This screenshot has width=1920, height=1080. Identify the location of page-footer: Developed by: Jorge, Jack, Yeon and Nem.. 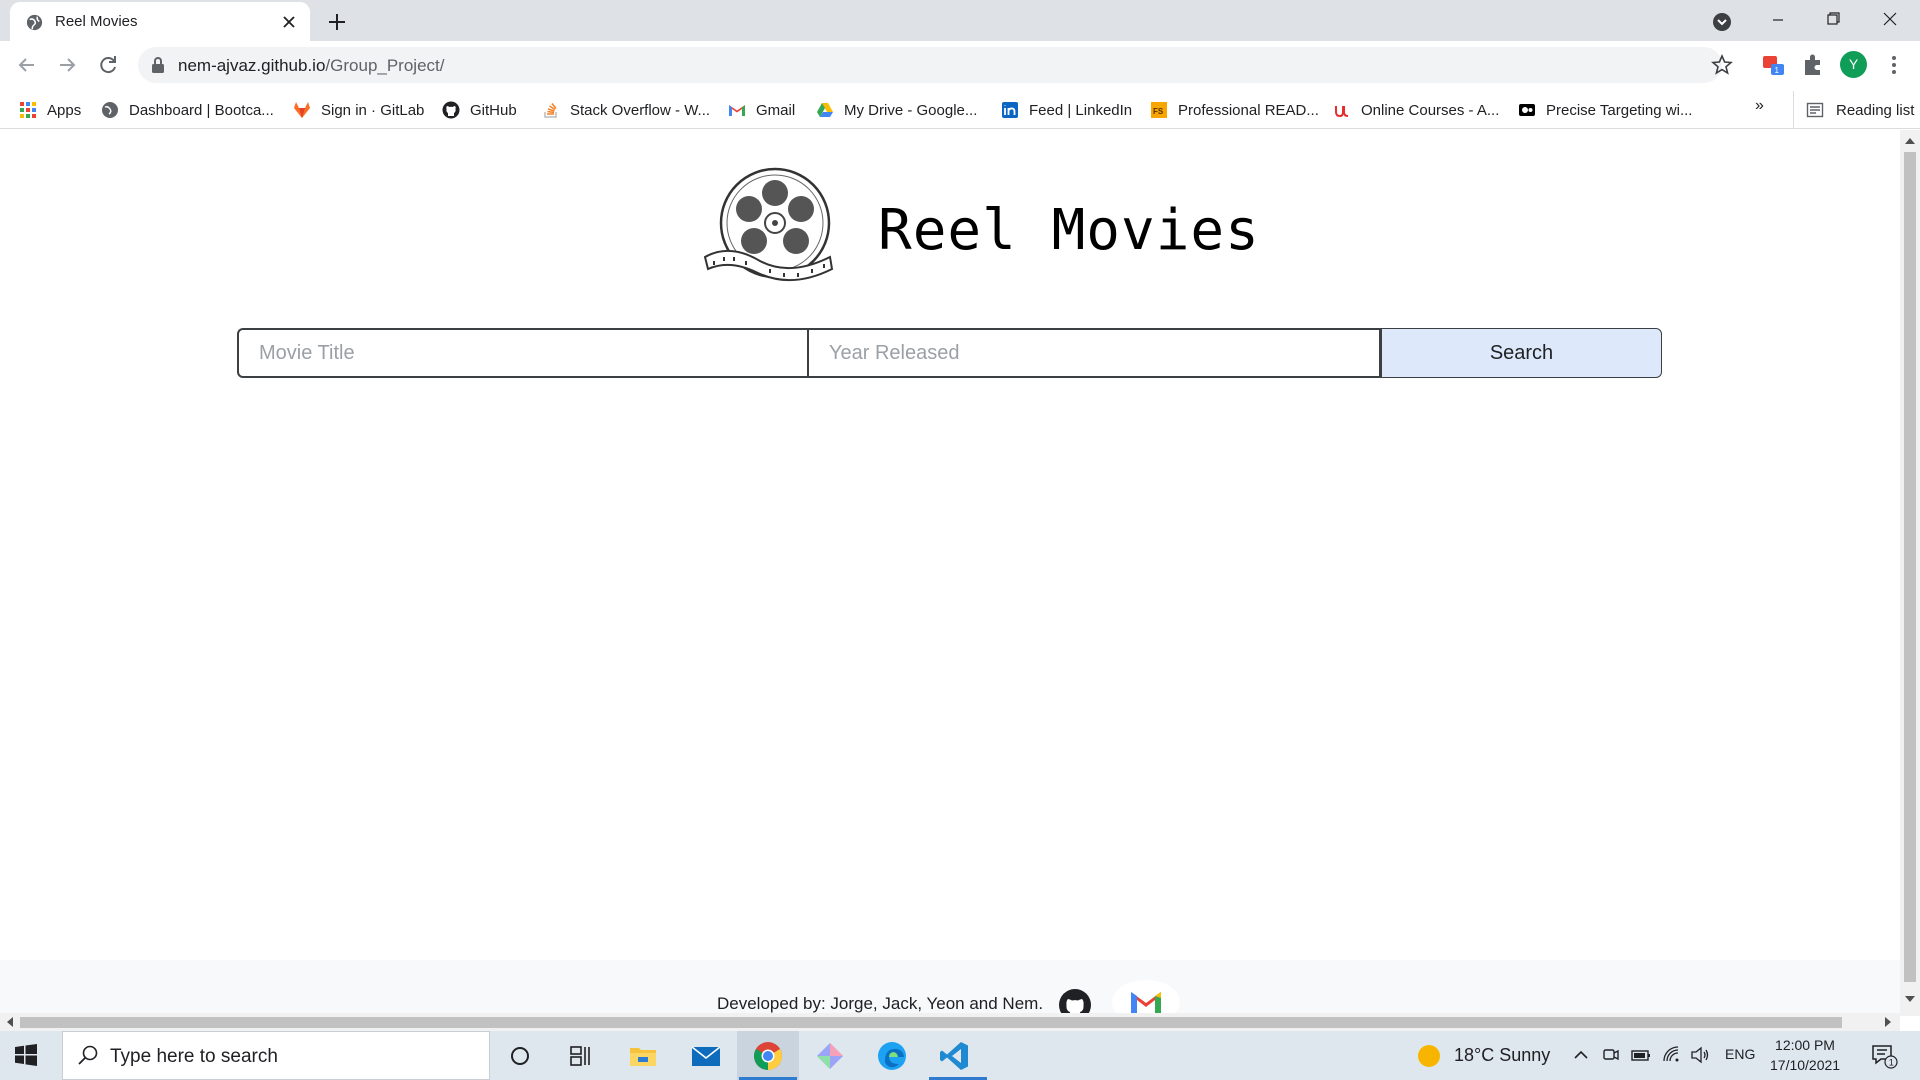
(950, 988).